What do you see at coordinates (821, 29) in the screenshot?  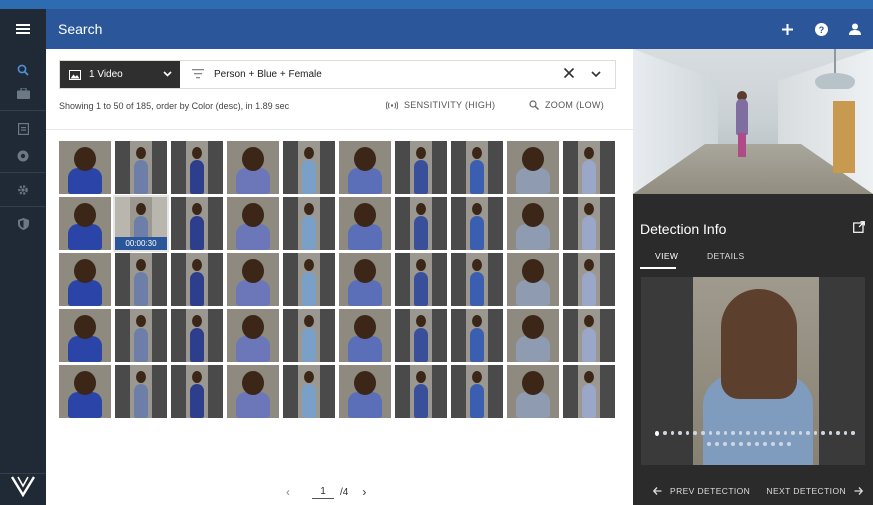 I see `help-icon: ?` at bounding box center [821, 29].